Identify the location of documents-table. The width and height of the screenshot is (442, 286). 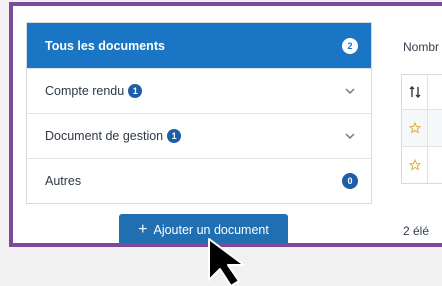
(421, 129).